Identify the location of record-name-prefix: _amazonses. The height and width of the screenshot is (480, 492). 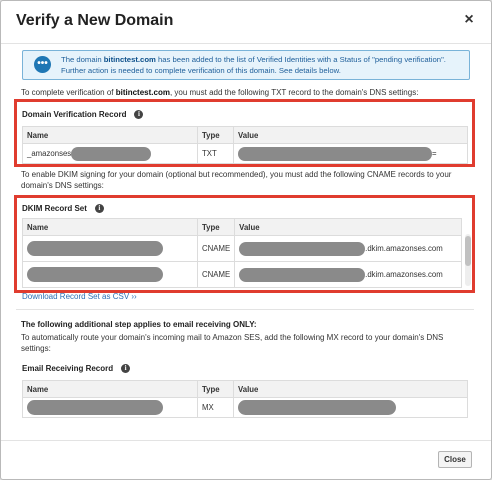
(49, 153).